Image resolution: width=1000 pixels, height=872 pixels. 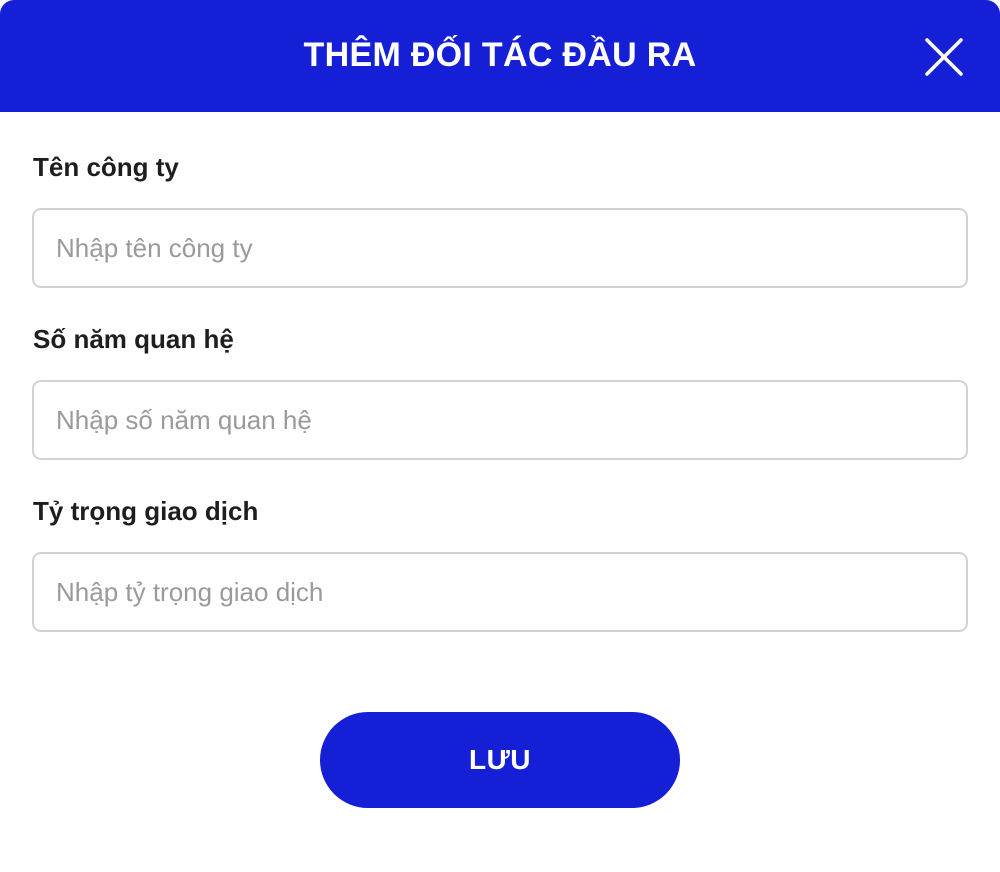 I want to click on company-name-input, so click(x=500, y=248).